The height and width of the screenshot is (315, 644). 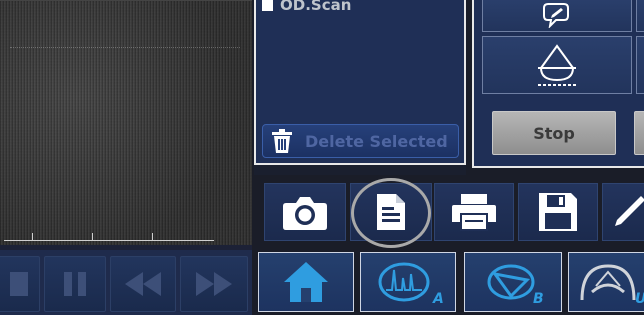 What do you see at coordinates (267, 5) in the screenshot?
I see `list-item-checkbox` at bounding box center [267, 5].